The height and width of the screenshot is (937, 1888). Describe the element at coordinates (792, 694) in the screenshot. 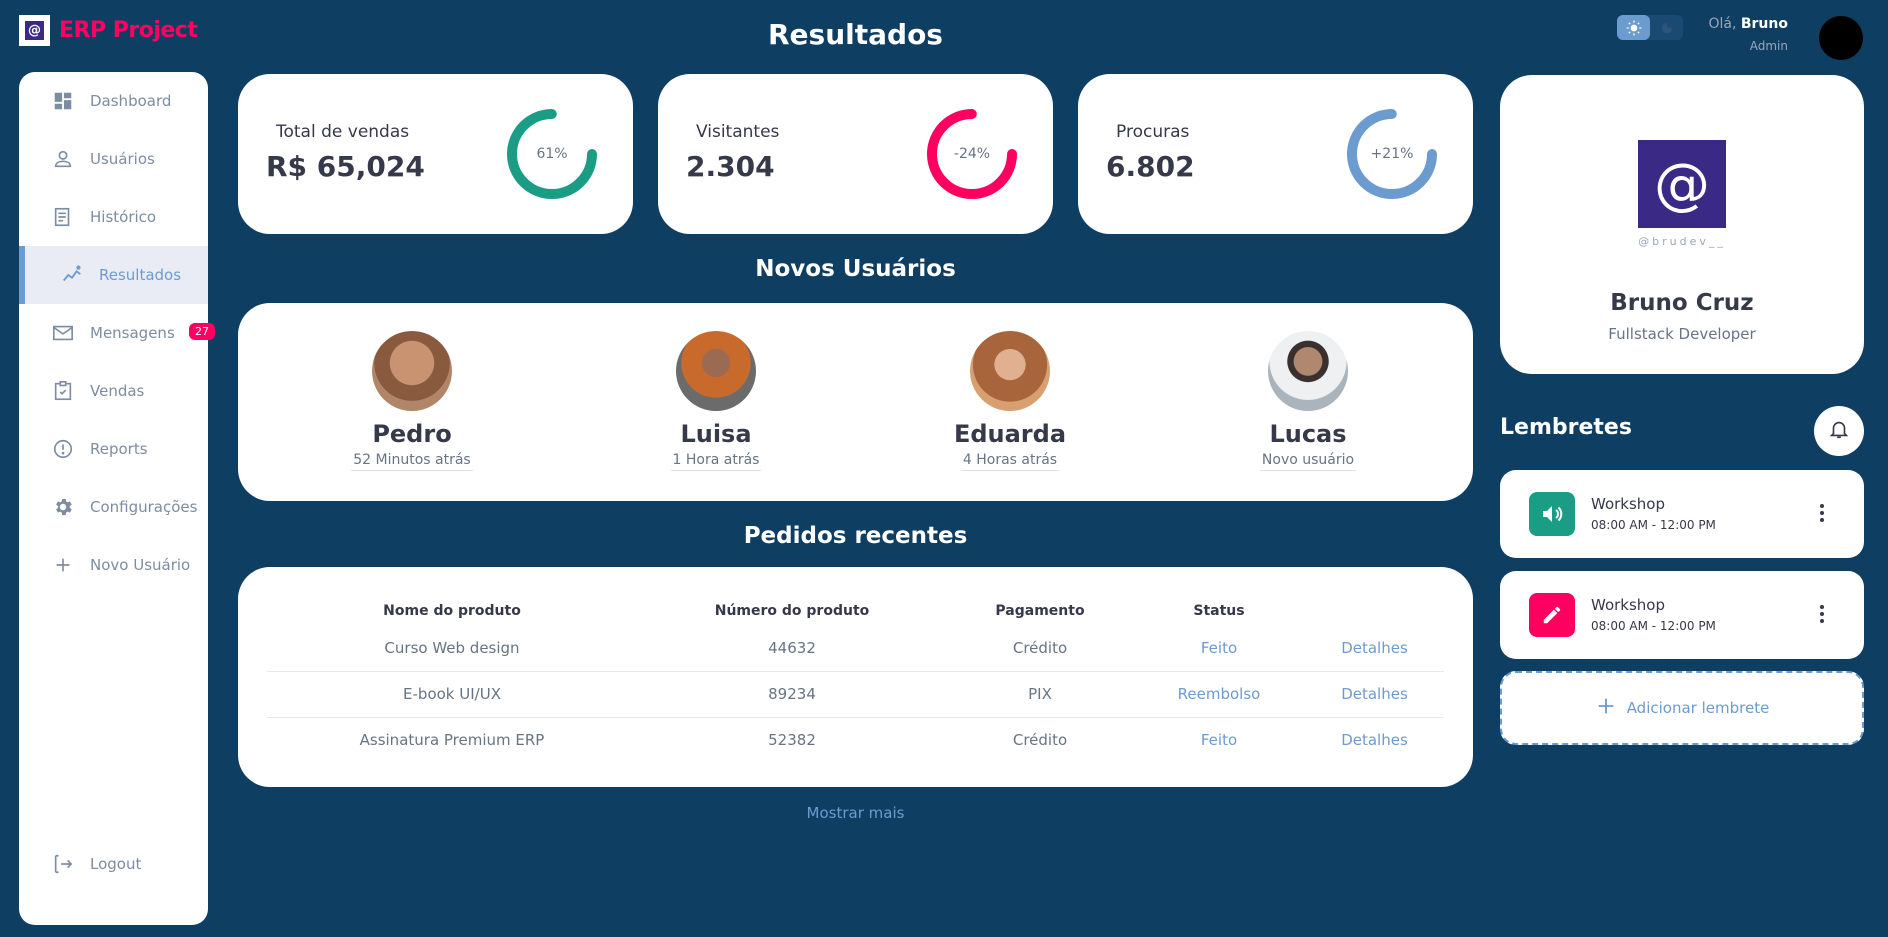

I see `product-number: 89234` at that location.